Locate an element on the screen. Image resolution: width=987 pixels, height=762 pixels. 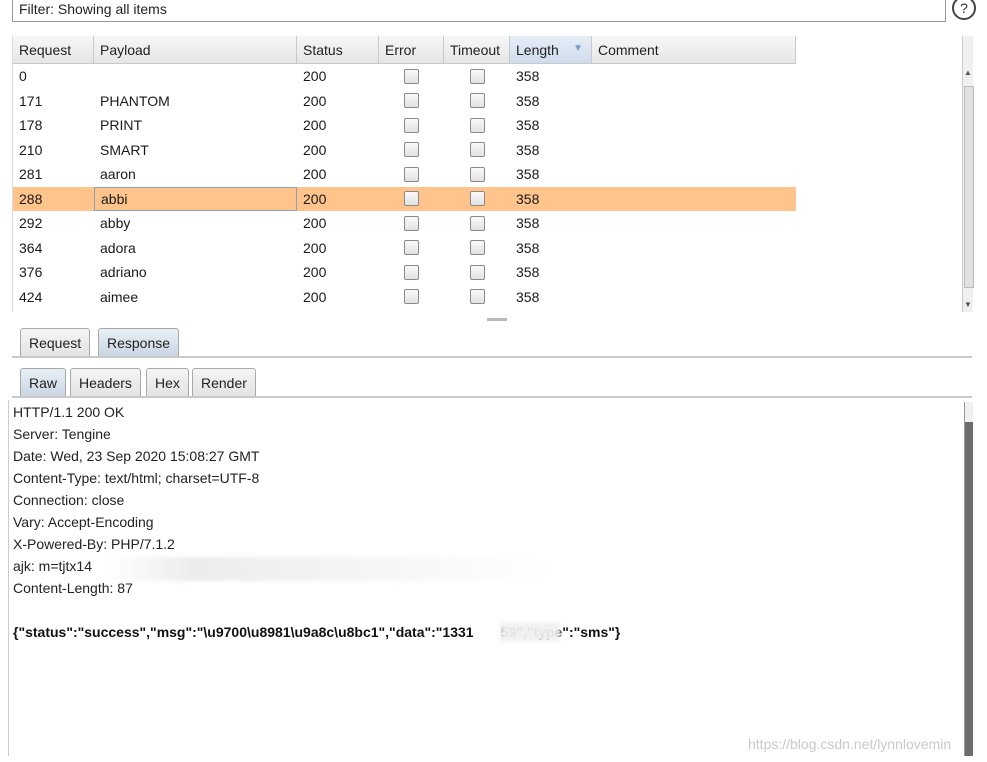
response-scrollbar is located at coordinates (968, 579).